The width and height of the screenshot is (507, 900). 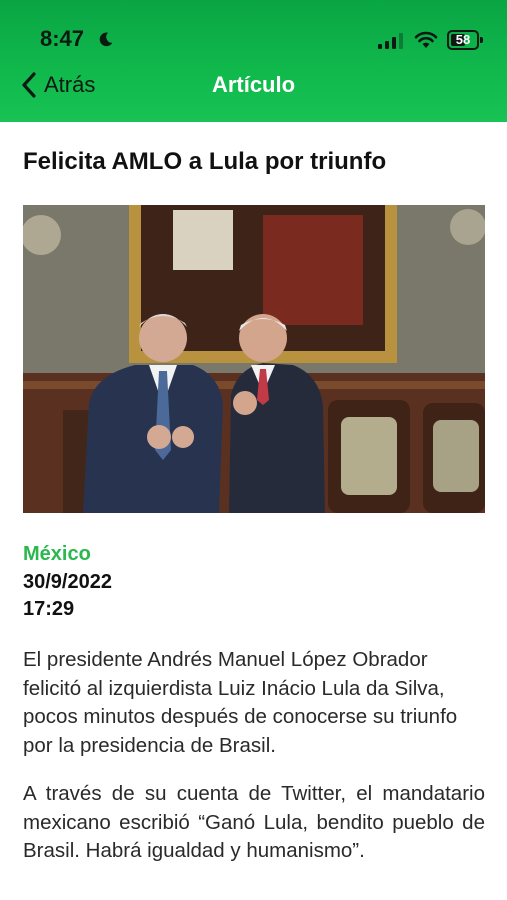 What do you see at coordinates (205, 161) in the screenshot?
I see `article-title: Felicita AMLO a Lula por triunfo` at bounding box center [205, 161].